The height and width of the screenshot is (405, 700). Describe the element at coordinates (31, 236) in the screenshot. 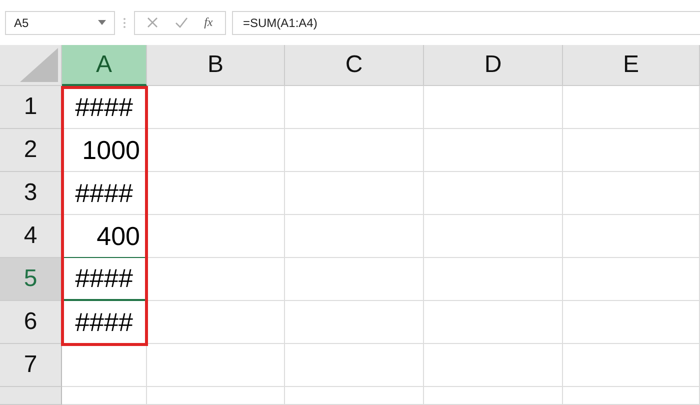

I see `row-header: 4` at that location.